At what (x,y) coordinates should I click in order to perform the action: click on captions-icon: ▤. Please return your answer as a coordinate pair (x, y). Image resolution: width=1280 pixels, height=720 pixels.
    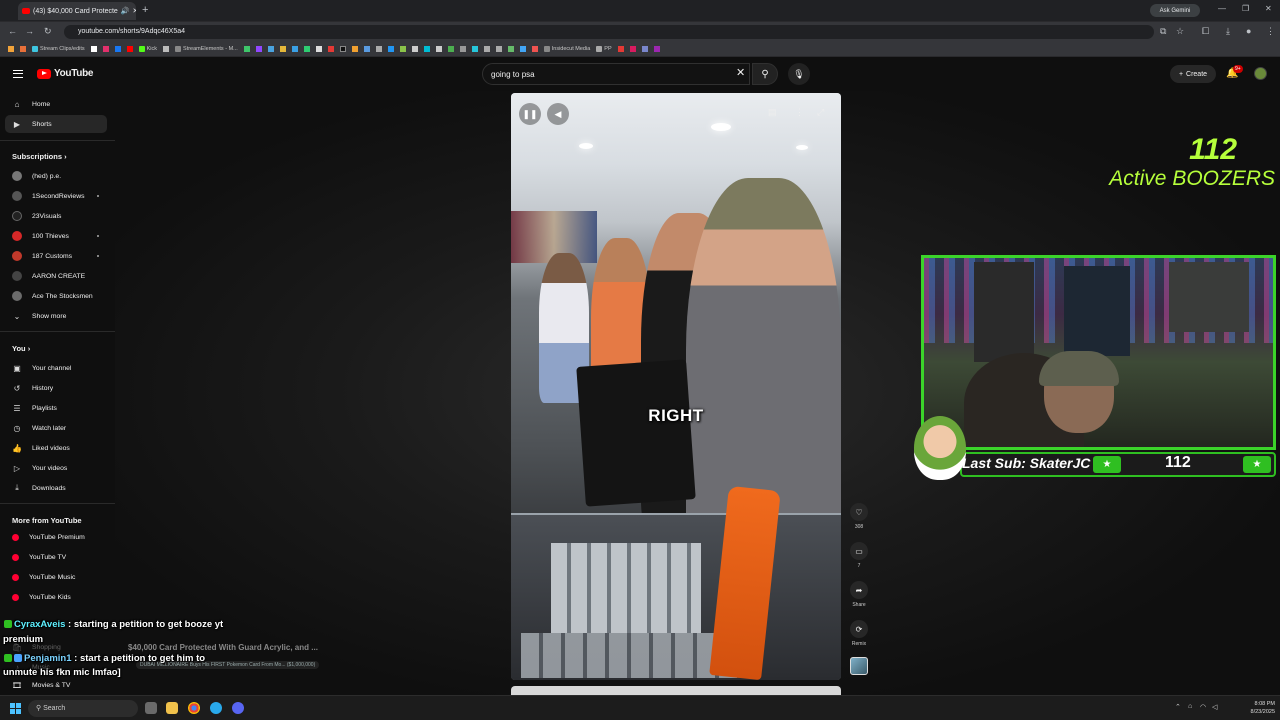
    Looking at the image, I should click on (772, 112).